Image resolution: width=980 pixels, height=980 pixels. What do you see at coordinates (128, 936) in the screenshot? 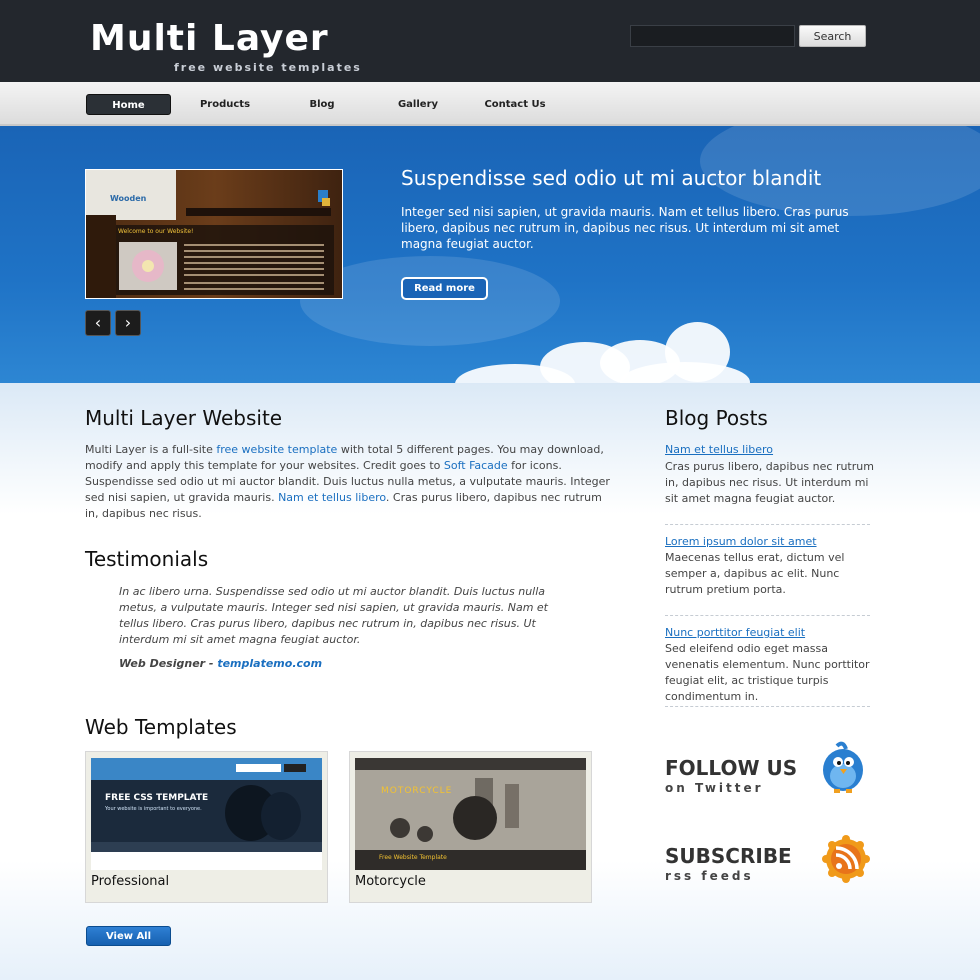
I see `view-all-button: View All` at bounding box center [128, 936].